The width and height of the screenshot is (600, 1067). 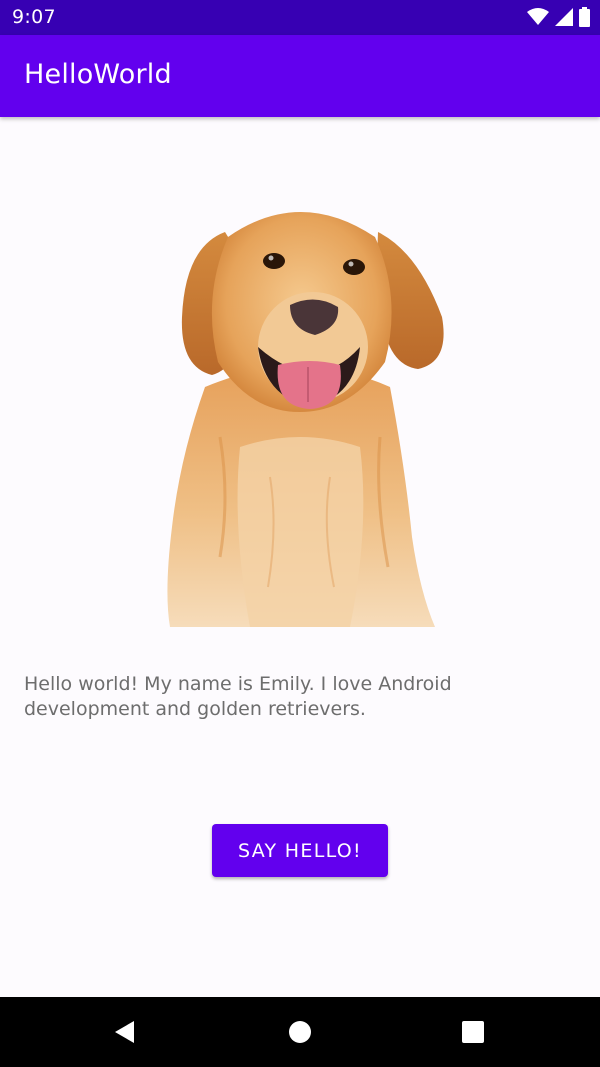 I want to click on navigation-bar, so click(x=300, y=1032).